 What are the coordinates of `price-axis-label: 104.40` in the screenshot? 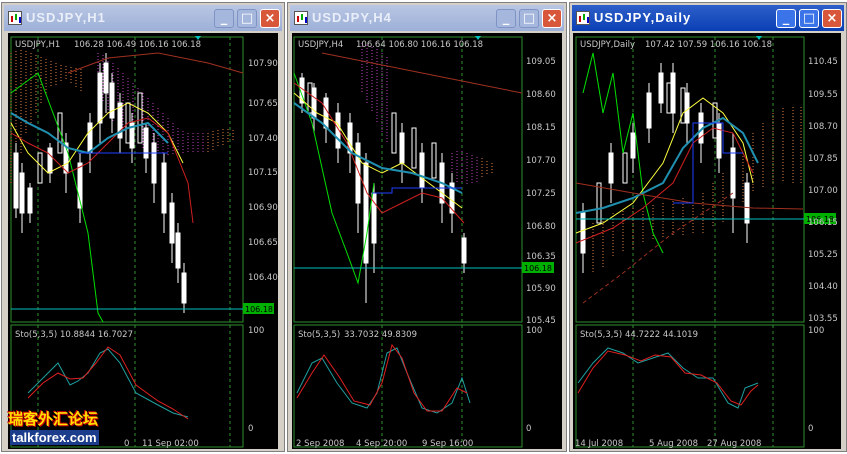 It's located at (823, 287).